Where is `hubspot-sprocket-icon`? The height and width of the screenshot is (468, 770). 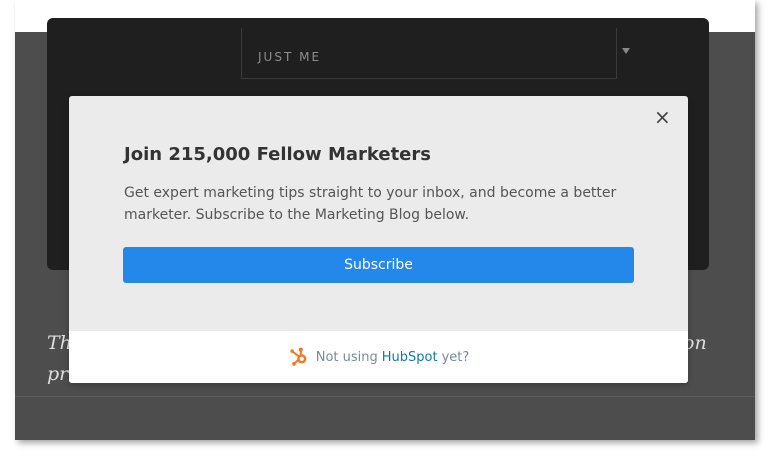 hubspot-sprocket-icon is located at coordinates (298, 356).